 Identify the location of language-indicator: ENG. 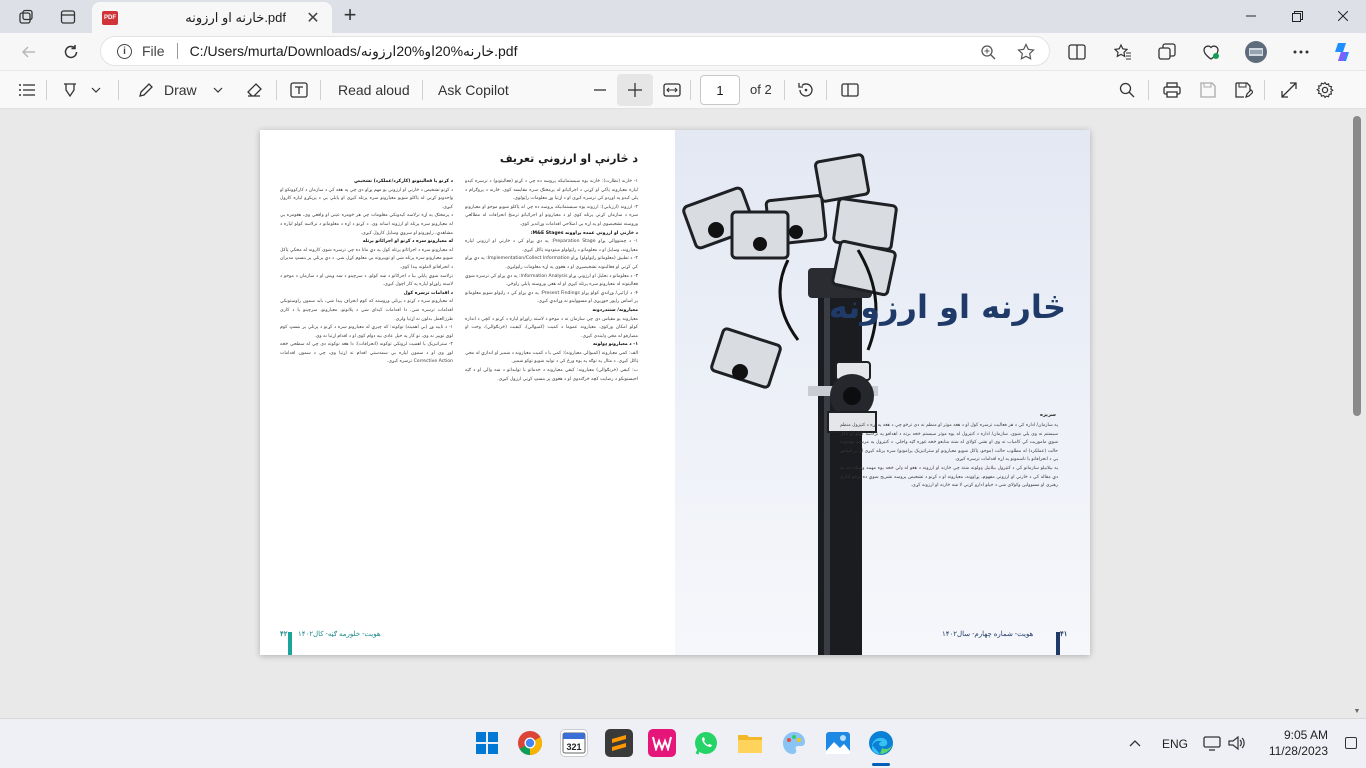
(1175, 744).